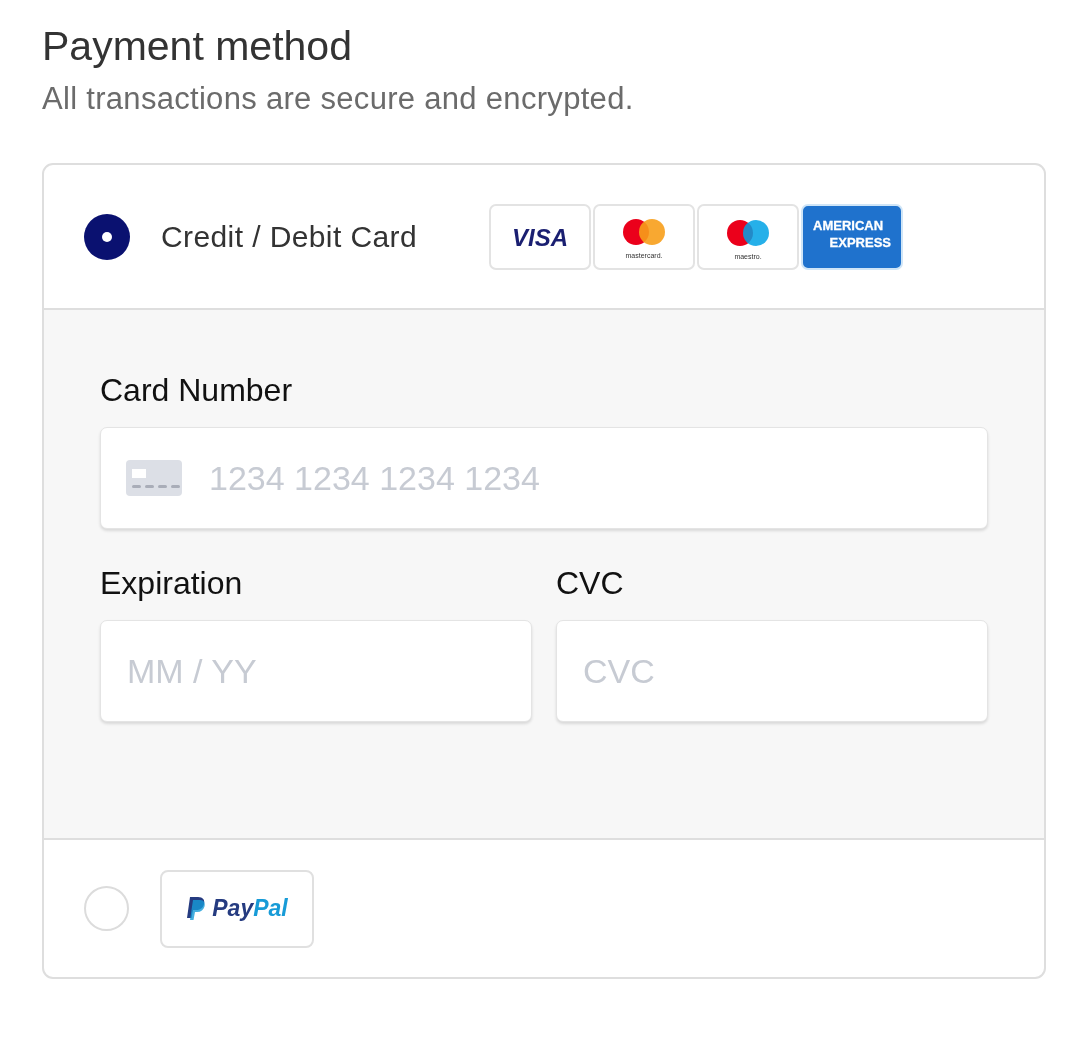 This screenshot has height=1046, width=1080. Describe the element at coordinates (338, 99) in the screenshot. I see `security-note: All transactions are secure and encrypted.` at that location.